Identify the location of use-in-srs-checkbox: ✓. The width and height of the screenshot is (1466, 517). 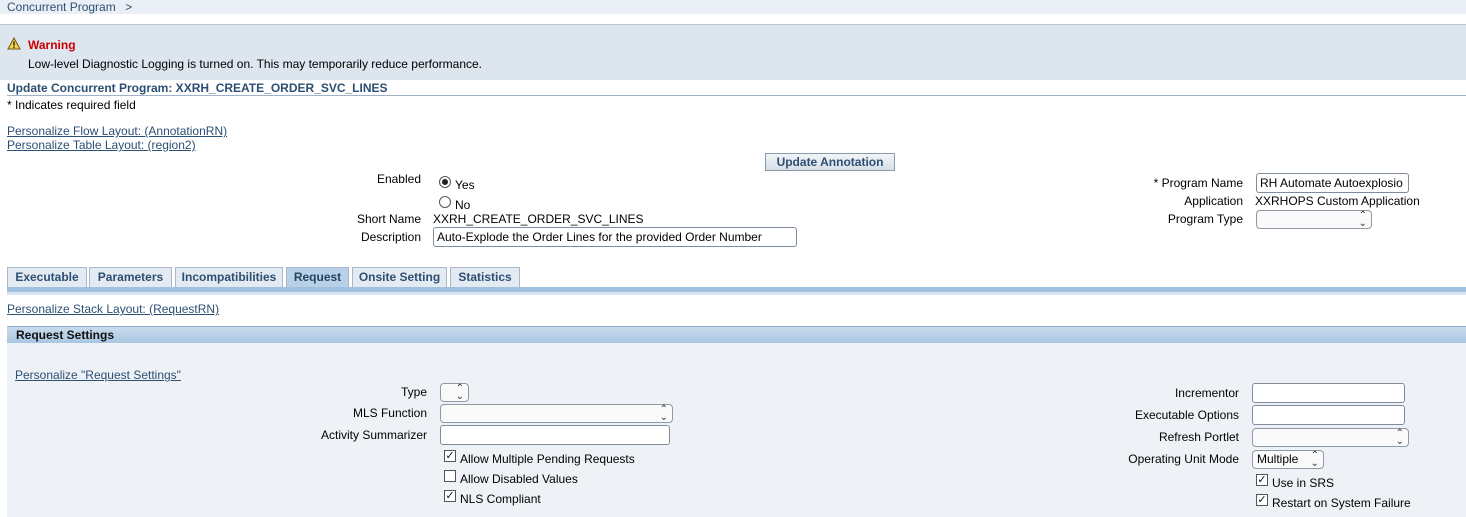
(1262, 480).